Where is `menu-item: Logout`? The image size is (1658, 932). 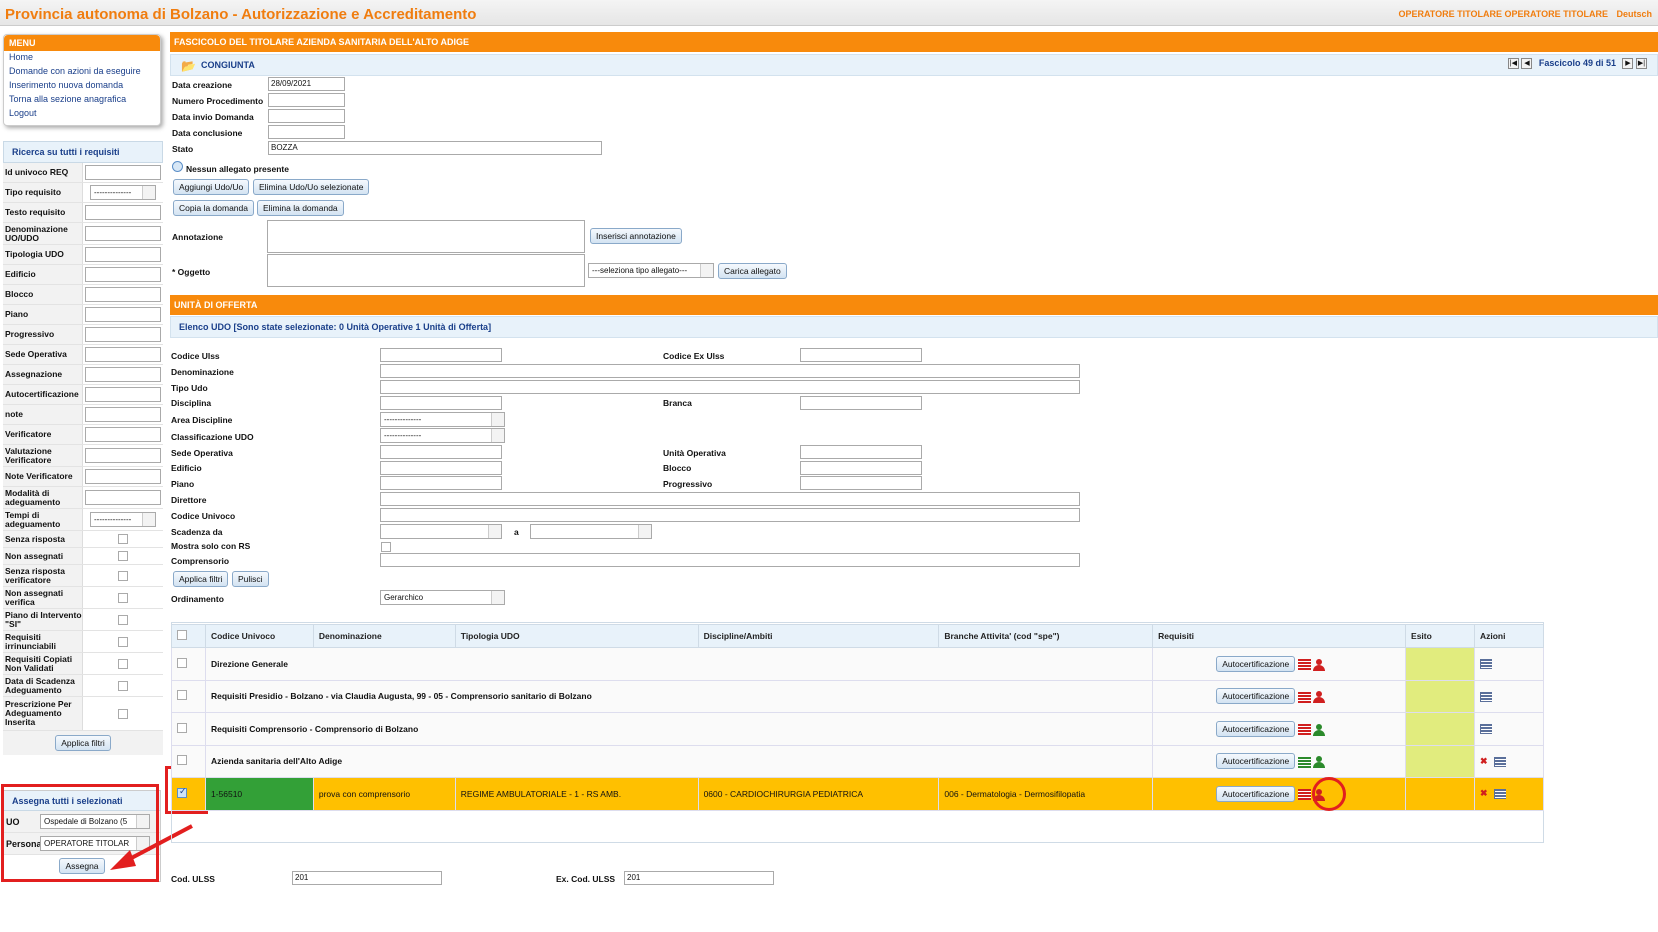 menu-item: Logout is located at coordinates (82, 114).